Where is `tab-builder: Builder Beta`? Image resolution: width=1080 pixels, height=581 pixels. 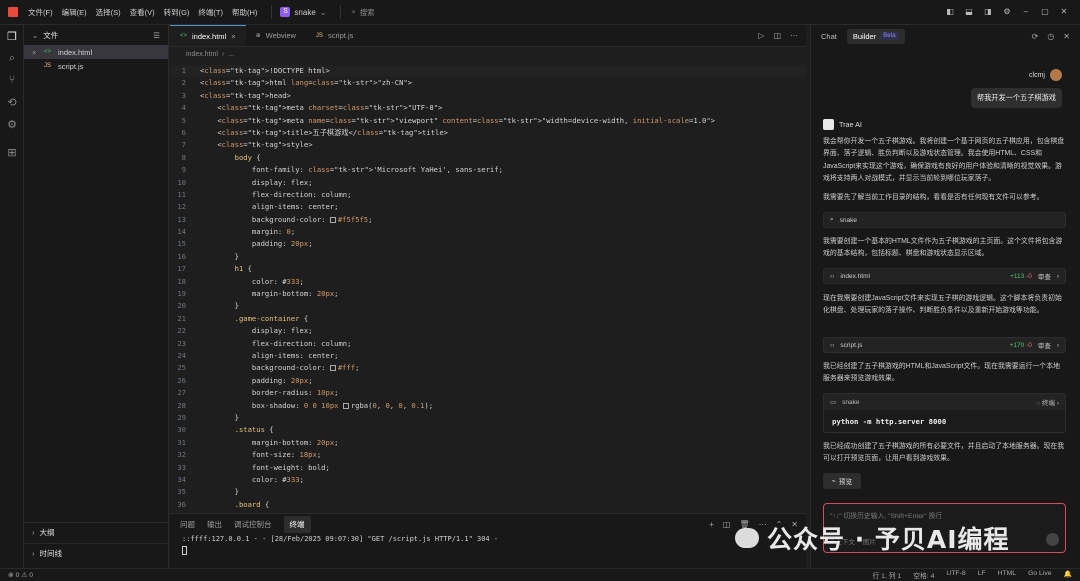
tab-builder: Builder Beta is located at coordinates (875, 36).